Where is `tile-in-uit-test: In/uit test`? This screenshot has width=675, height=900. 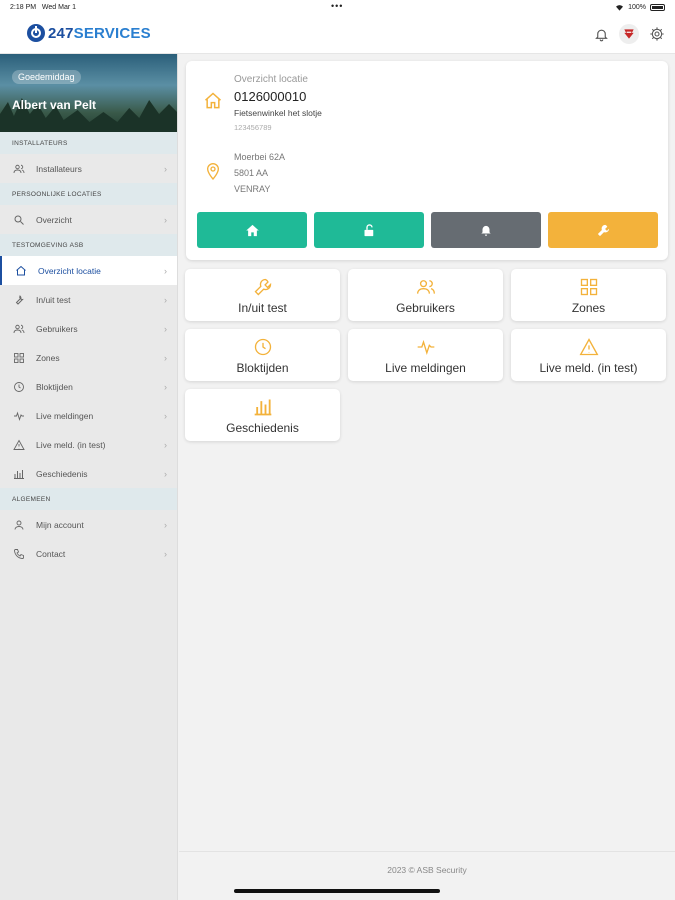
tile-in-uit-test: In/uit test is located at coordinates (262, 295).